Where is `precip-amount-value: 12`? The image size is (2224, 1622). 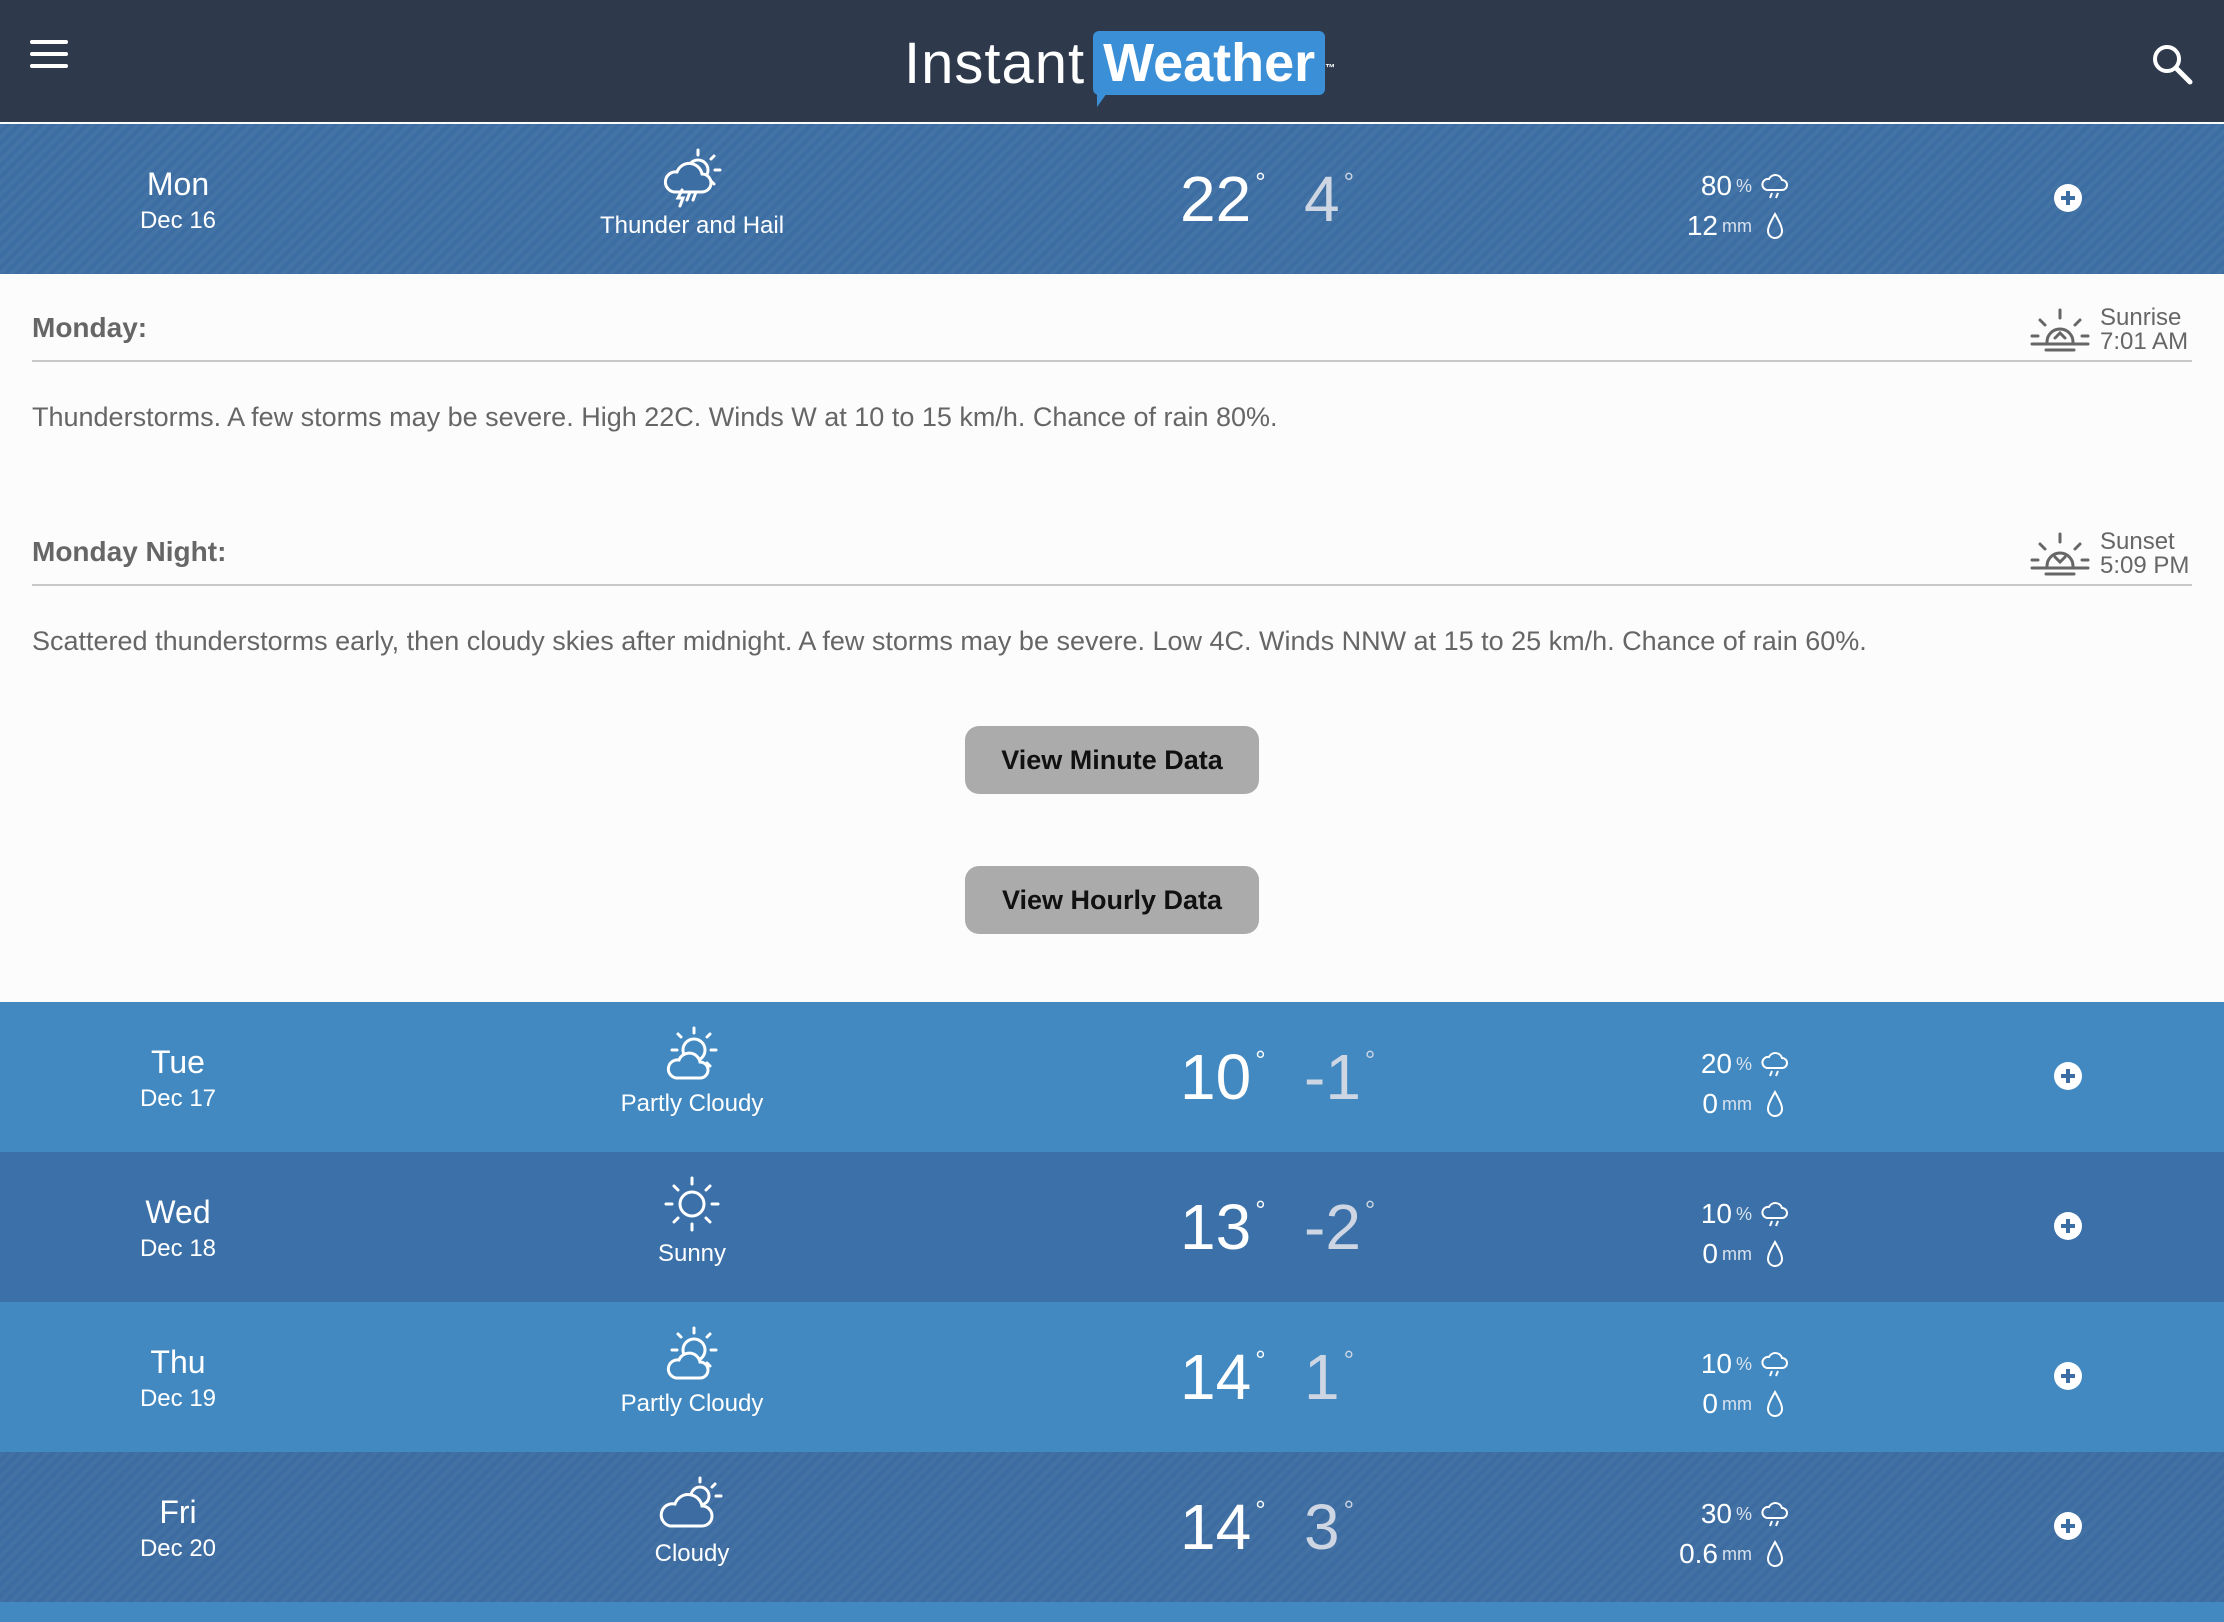
precip-amount-value: 12 is located at coordinates (1702, 225).